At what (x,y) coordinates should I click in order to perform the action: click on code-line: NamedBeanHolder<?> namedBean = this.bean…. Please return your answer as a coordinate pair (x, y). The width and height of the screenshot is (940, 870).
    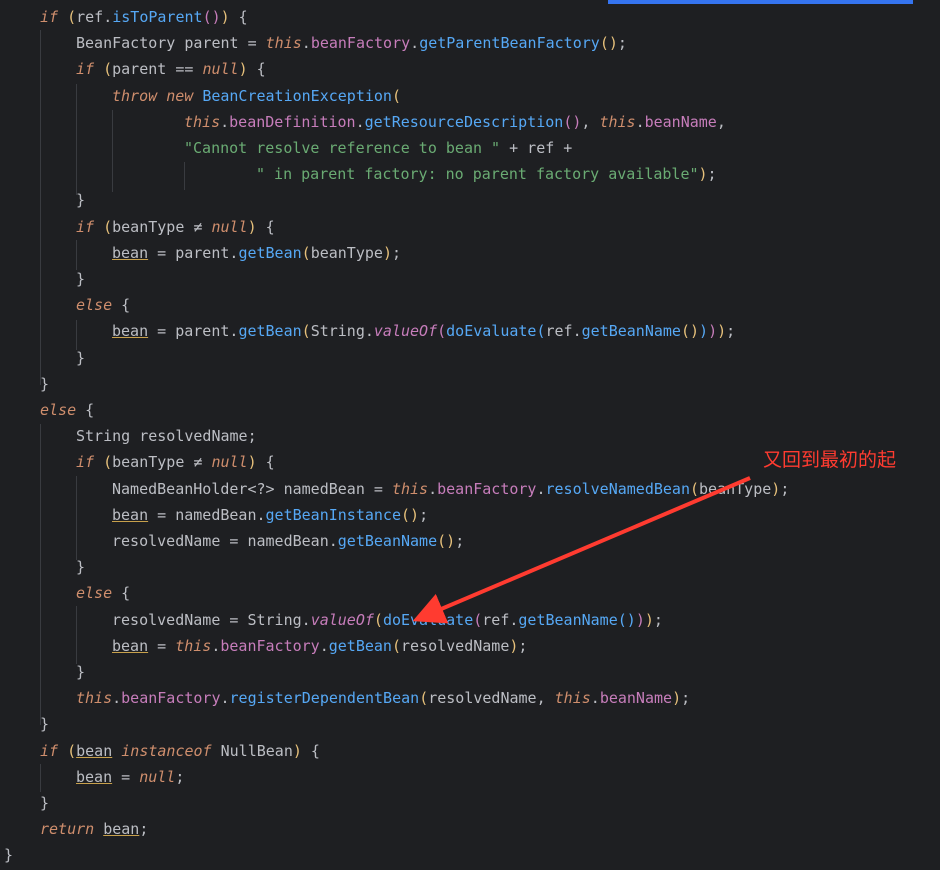
    Looking at the image, I should click on (450, 489).